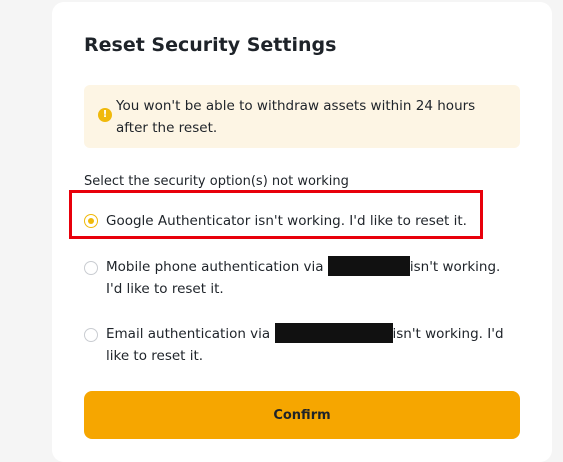  What do you see at coordinates (210, 45) in the screenshot?
I see `page-title: Reset Security Settings` at bounding box center [210, 45].